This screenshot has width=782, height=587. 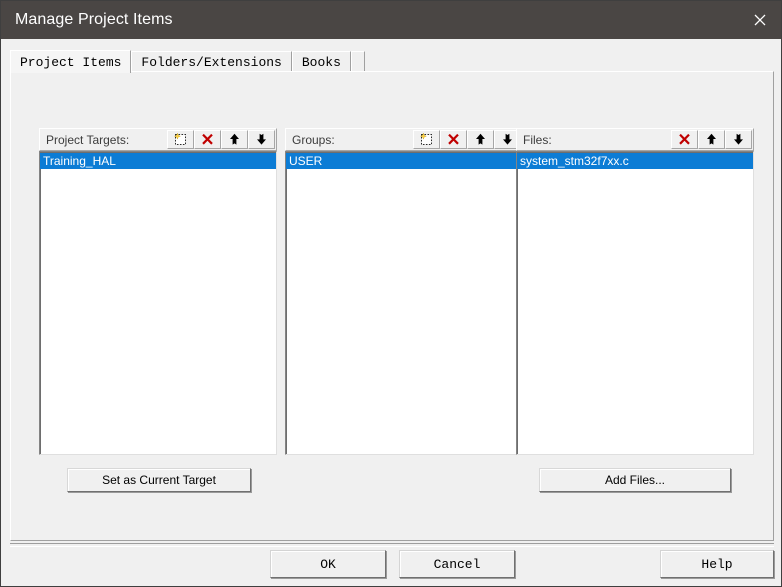 I want to click on window-title: Manage Project Items, so click(x=94, y=19).